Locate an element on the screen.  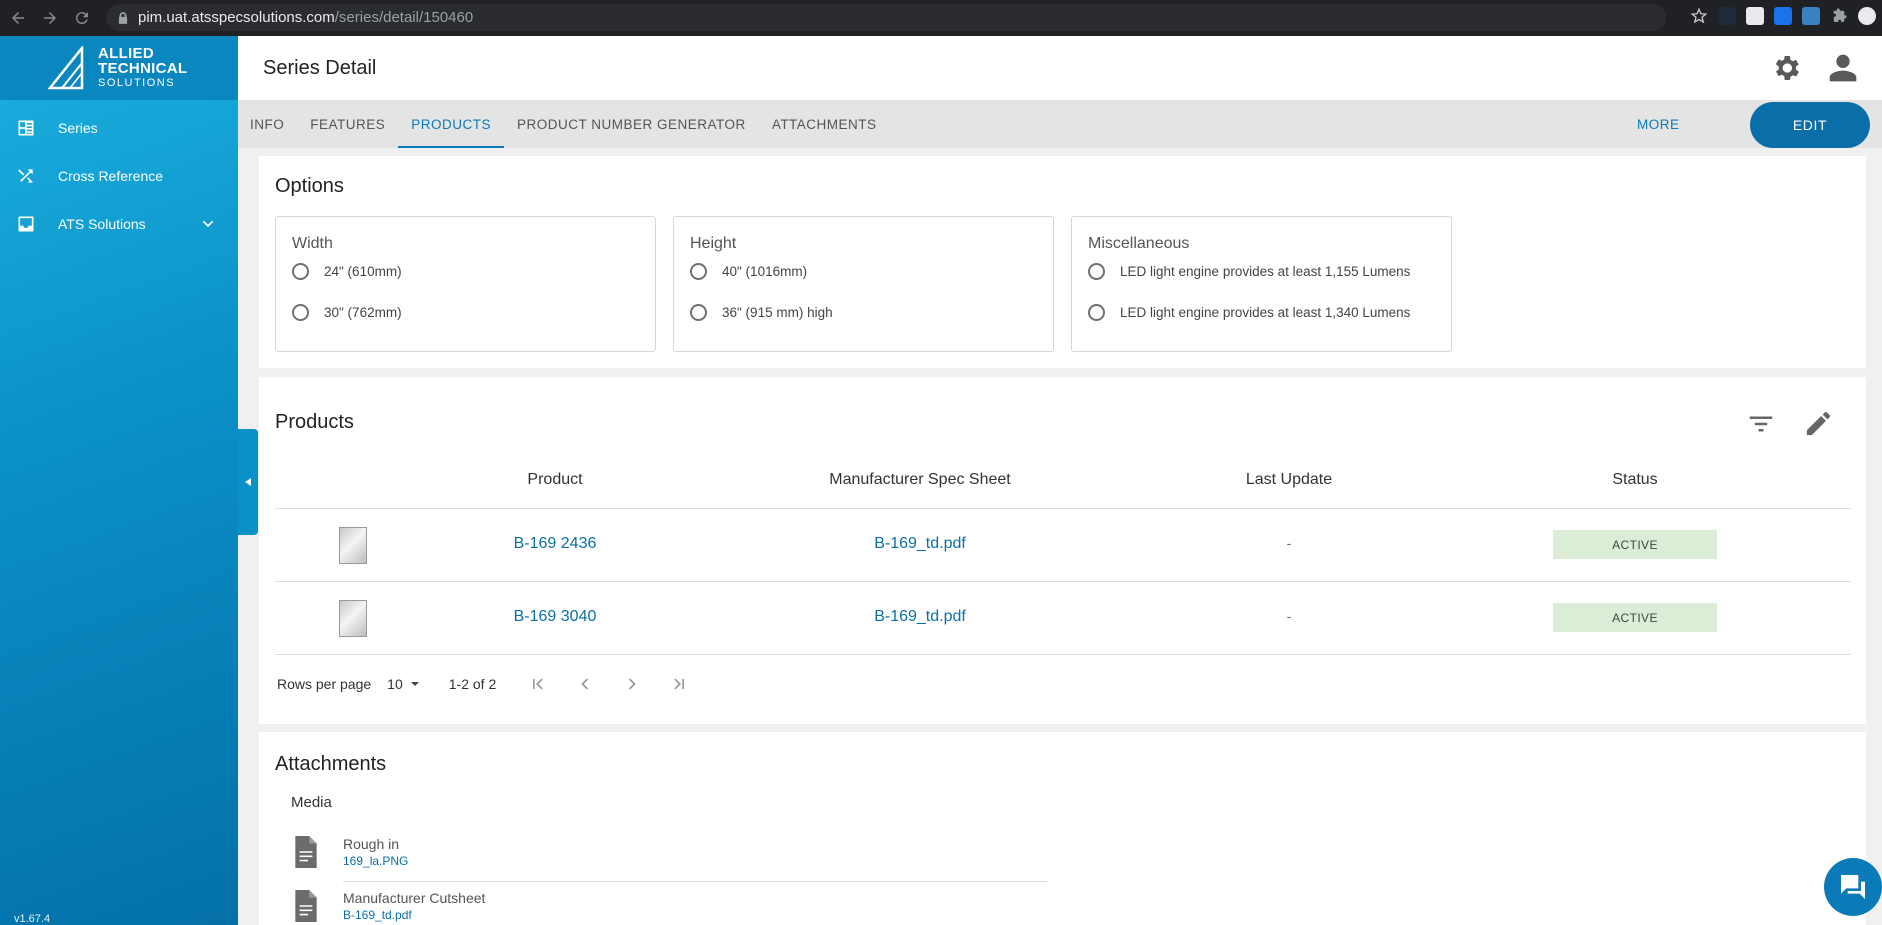
option-group-width: Width 24" (610mm) 30" (762mm) is located at coordinates (465, 284).